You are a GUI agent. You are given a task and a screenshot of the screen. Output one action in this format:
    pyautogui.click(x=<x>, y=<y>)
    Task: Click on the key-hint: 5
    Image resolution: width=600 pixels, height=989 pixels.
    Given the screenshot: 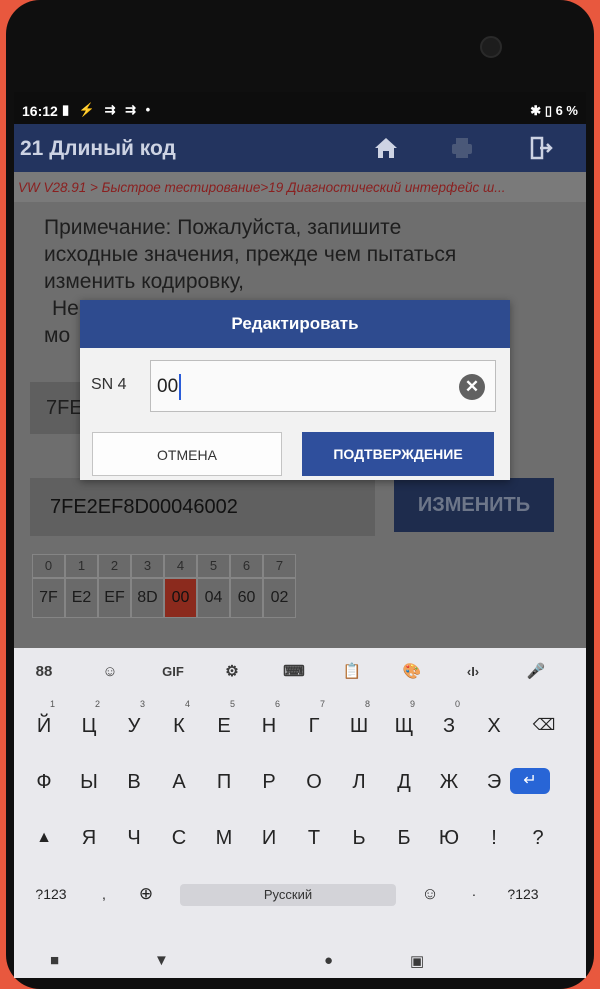 What is the action you would take?
    pyautogui.click(x=233, y=704)
    